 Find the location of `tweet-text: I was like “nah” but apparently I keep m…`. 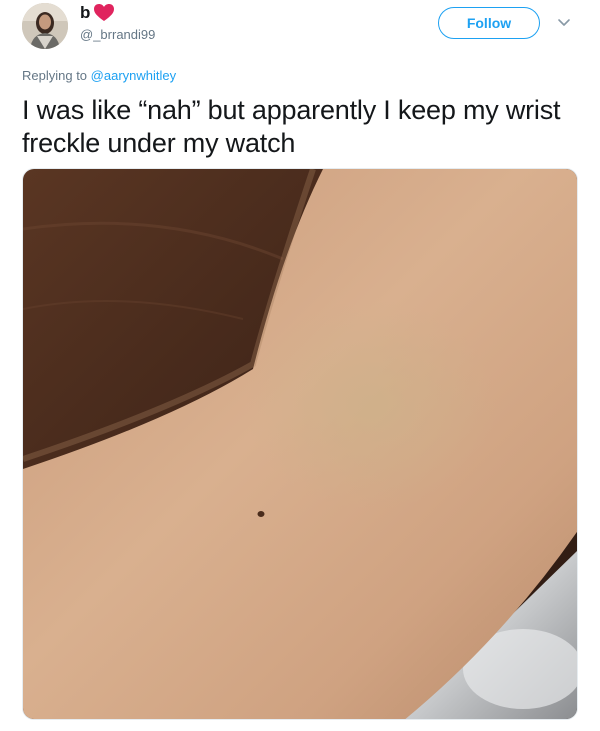

tweet-text: I was like “nah” but apparently I keep m… is located at coordinates (291, 126).